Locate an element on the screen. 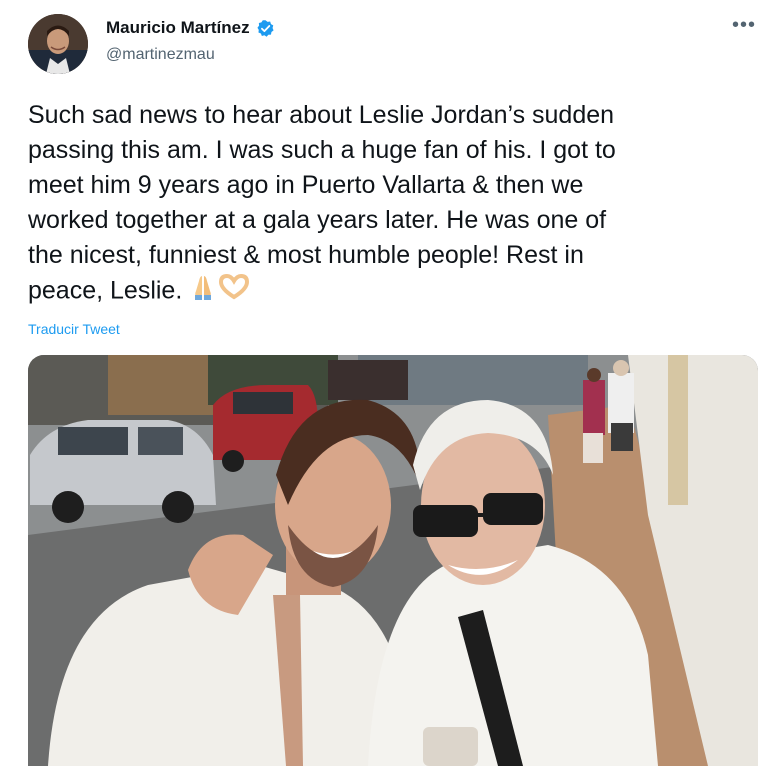 The height and width of the screenshot is (766, 768). heart-hands-icon is located at coordinates (234, 292).